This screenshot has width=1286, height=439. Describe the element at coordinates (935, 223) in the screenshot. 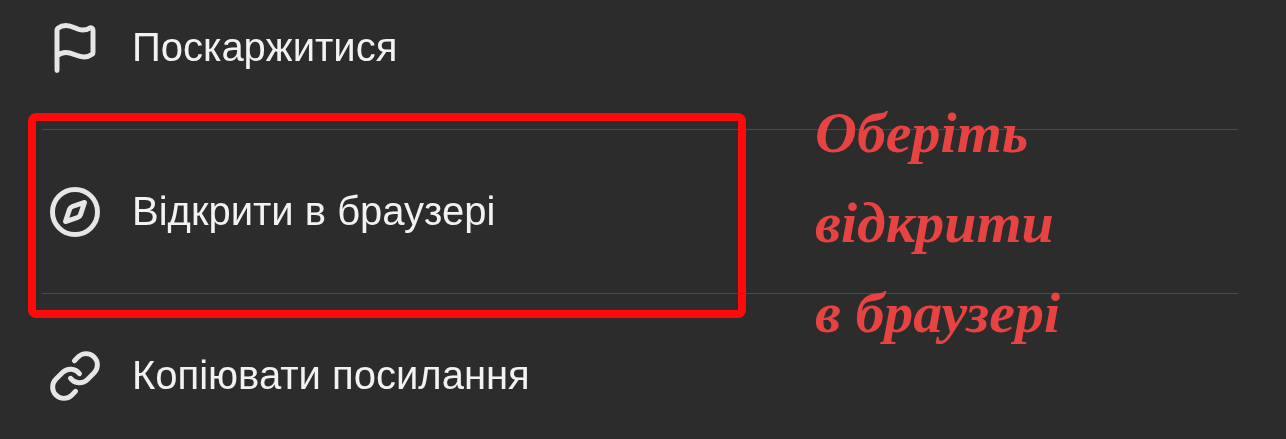

I see `annotation-text: відкрити` at that location.